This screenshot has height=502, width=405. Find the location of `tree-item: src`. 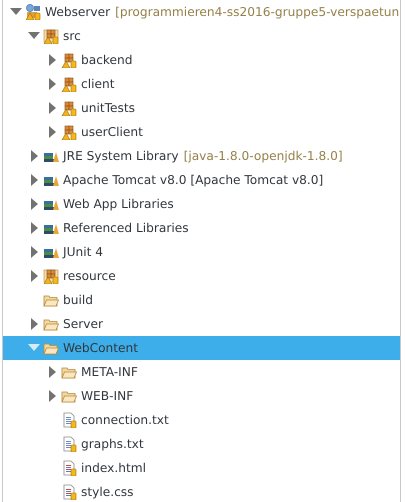

tree-item: src is located at coordinates (201, 36).